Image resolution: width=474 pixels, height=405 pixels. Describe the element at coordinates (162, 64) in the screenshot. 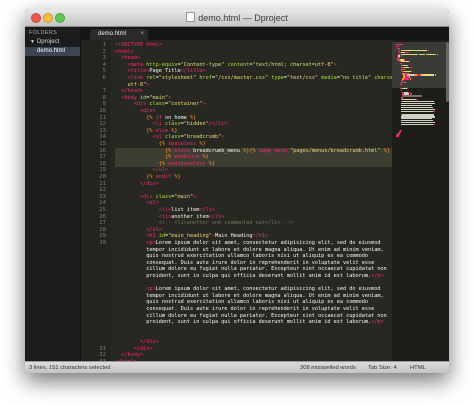

I see `code-token: http-equiv` at that location.